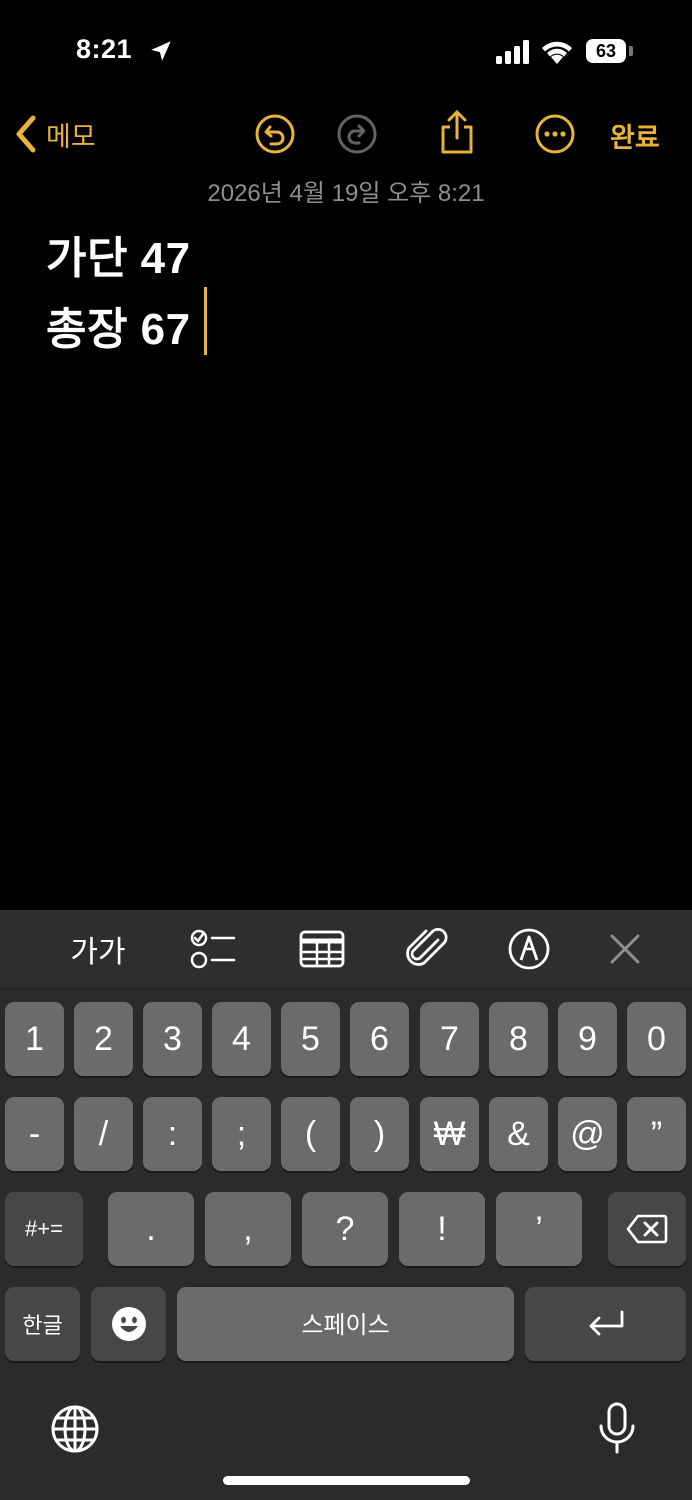 The image size is (692, 1500). Describe the element at coordinates (606, 51) in the screenshot. I see `battery-icon: 63` at that location.